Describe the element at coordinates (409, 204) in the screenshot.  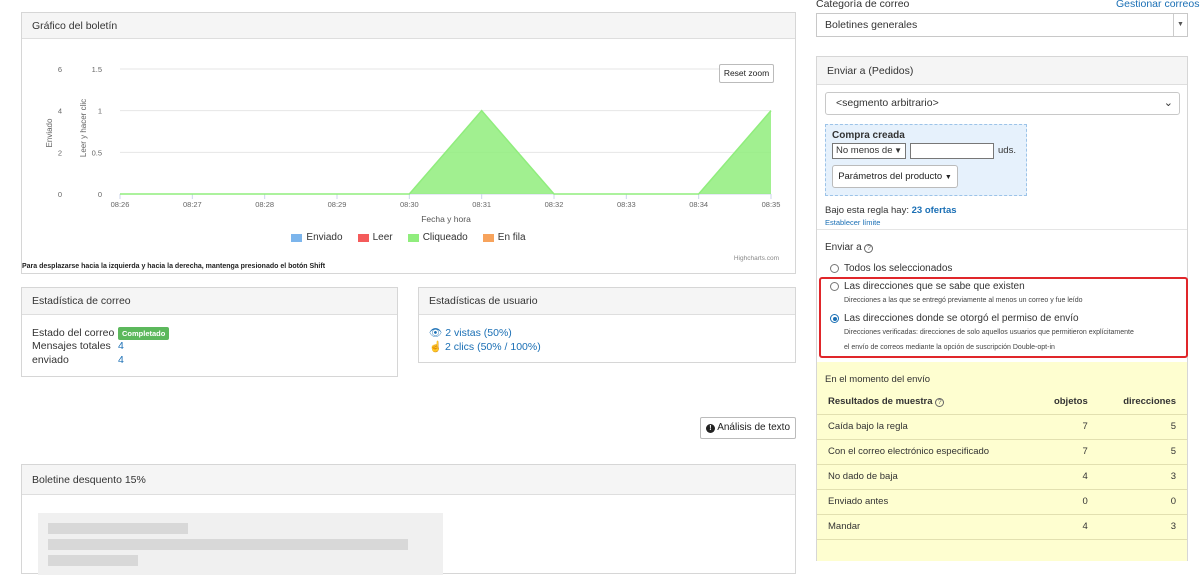
I see `x-tick-label: 08:30` at that location.